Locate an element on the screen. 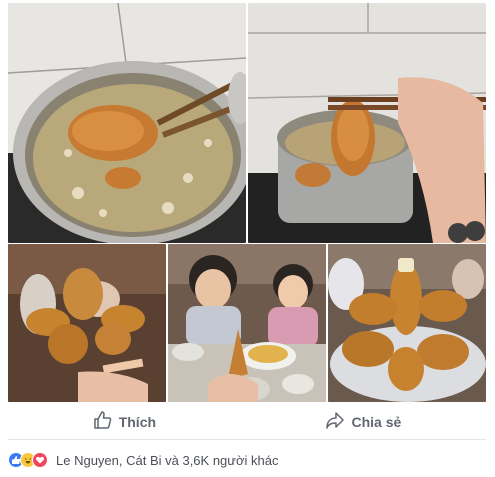  love-icon is located at coordinates (40, 460).